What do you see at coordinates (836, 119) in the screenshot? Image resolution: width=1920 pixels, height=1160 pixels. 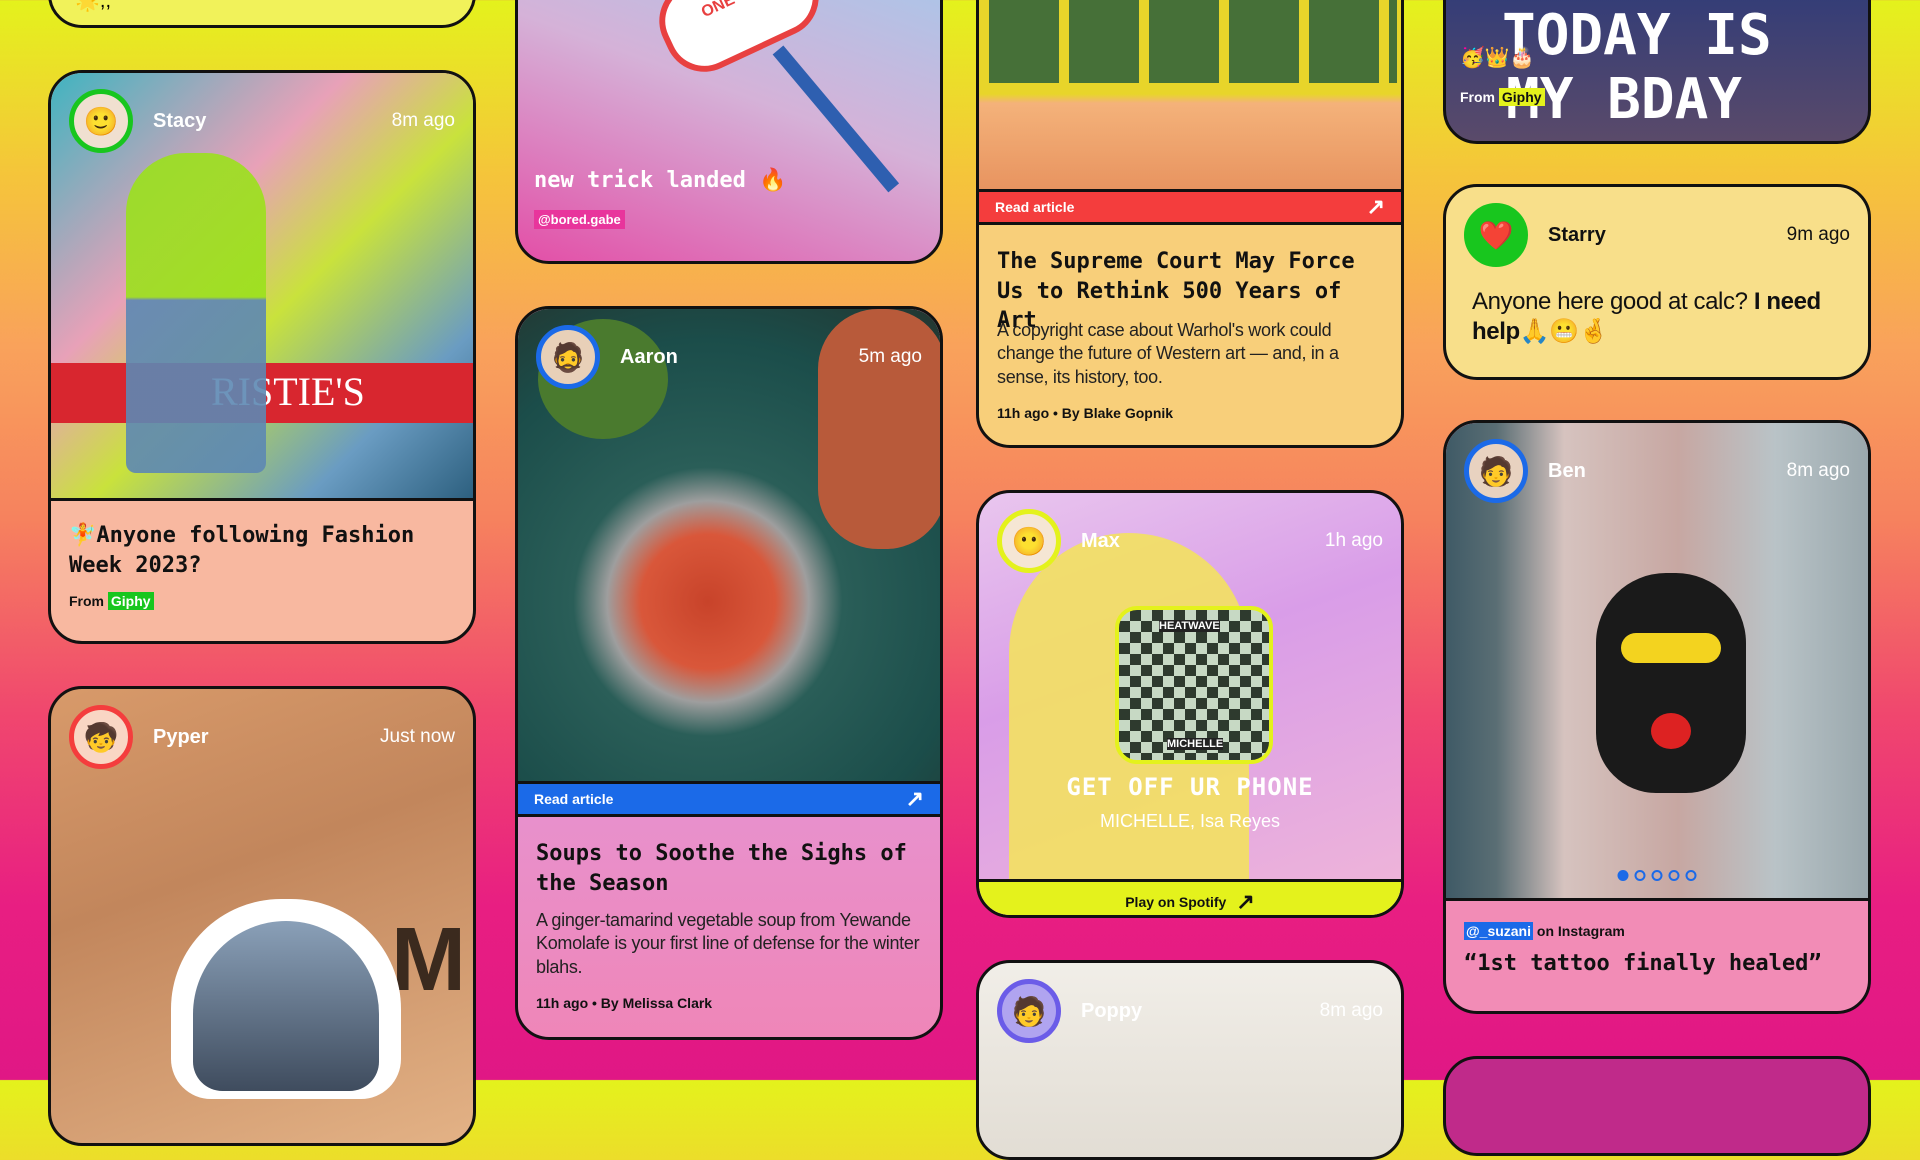 I see `rail` at bounding box center [836, 119].